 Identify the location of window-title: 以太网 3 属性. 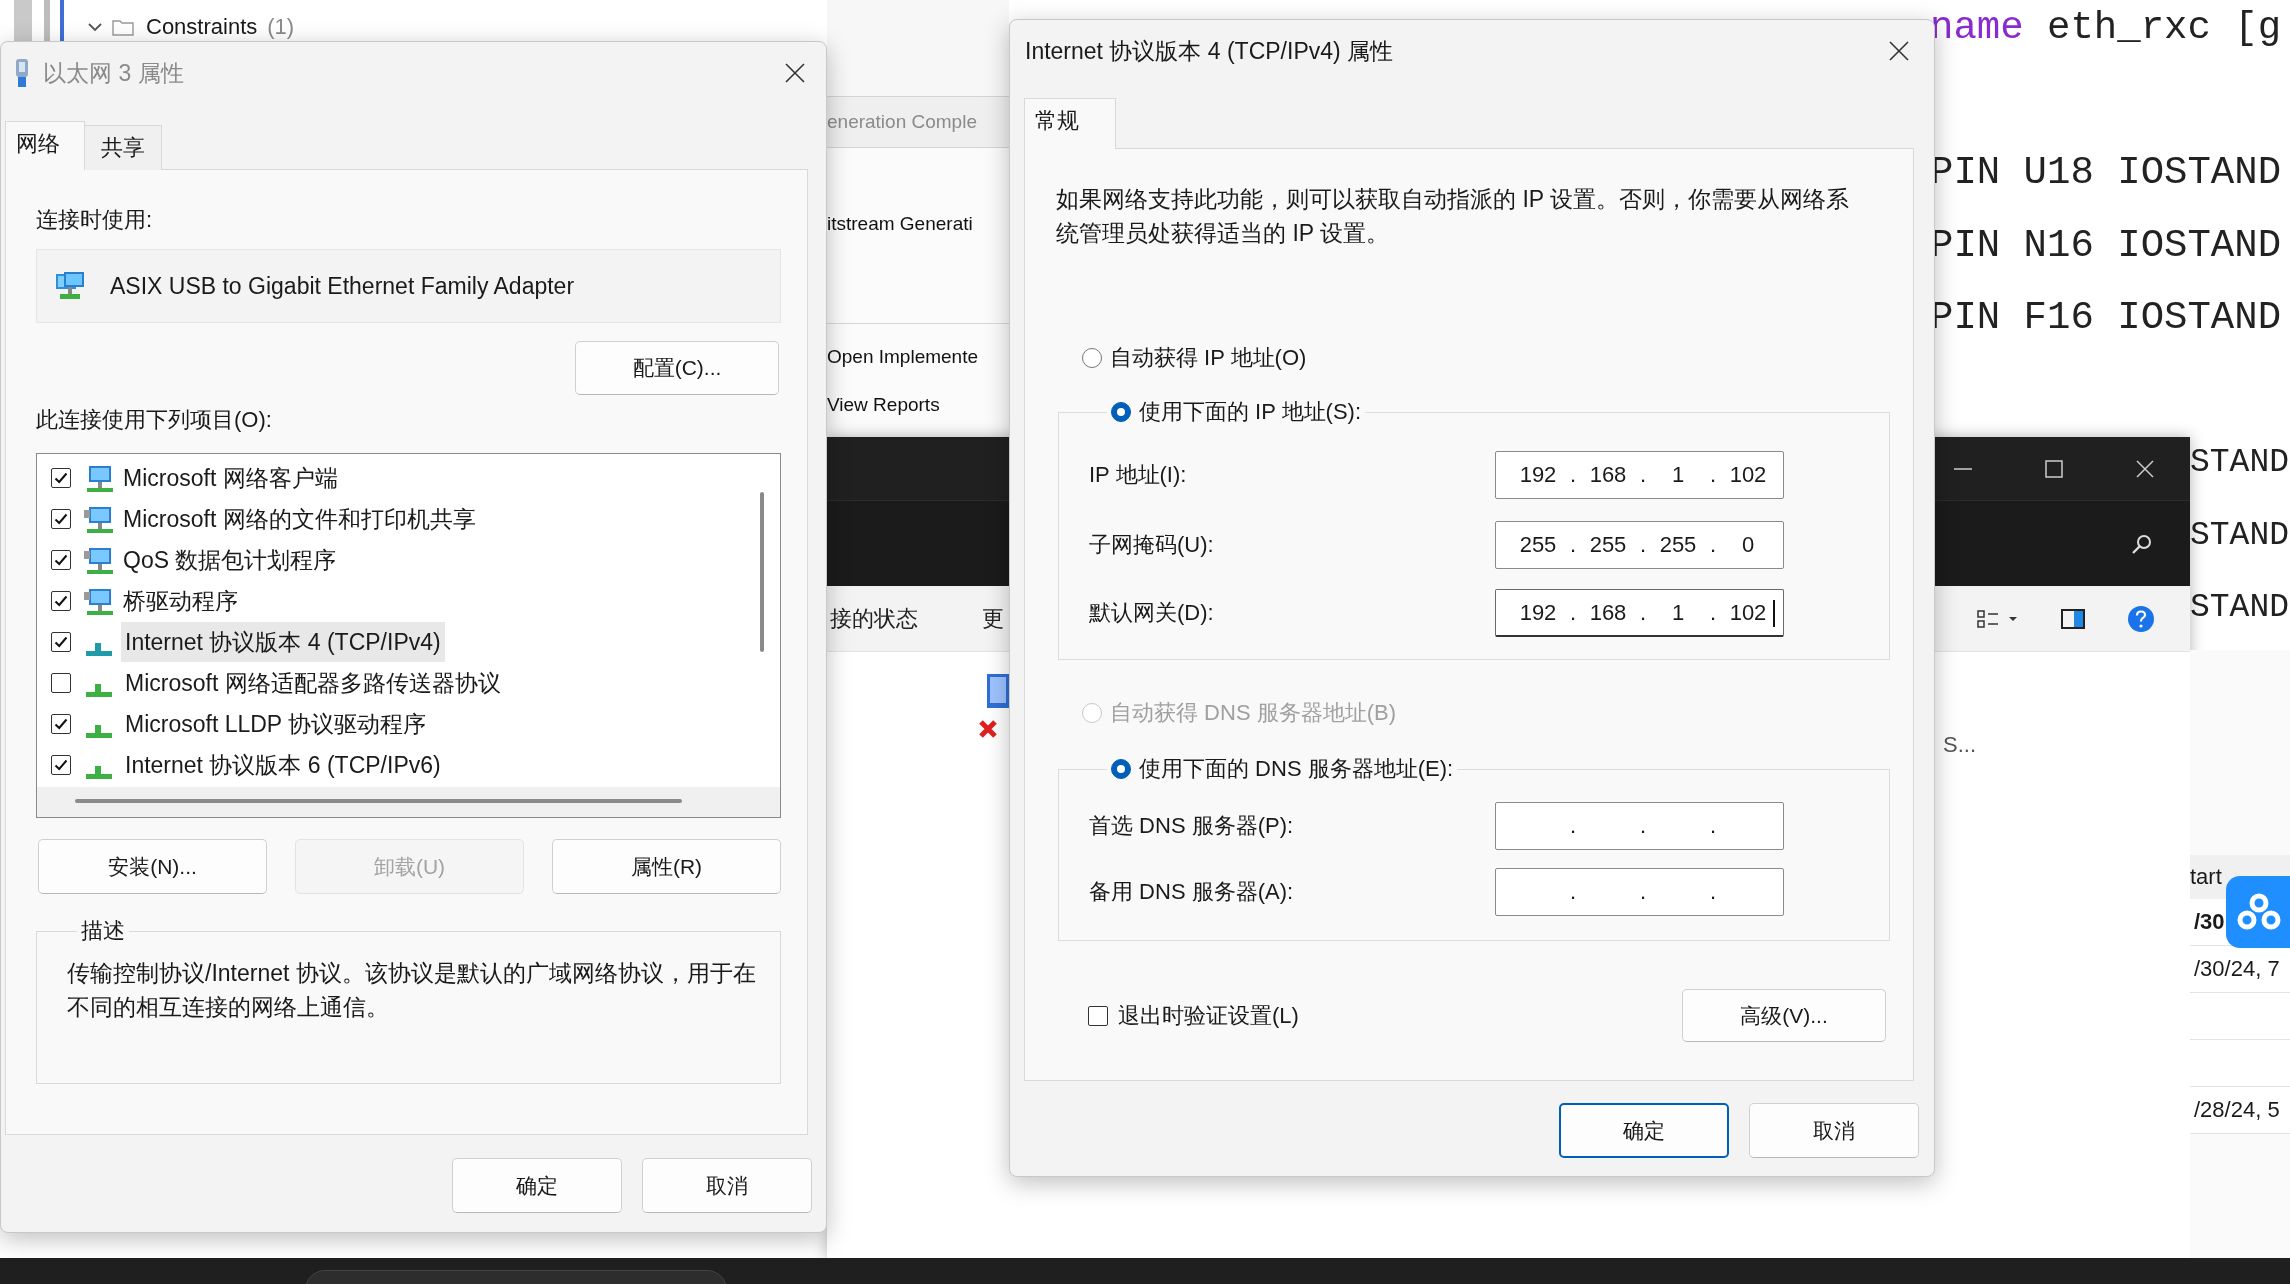
(114, 73).